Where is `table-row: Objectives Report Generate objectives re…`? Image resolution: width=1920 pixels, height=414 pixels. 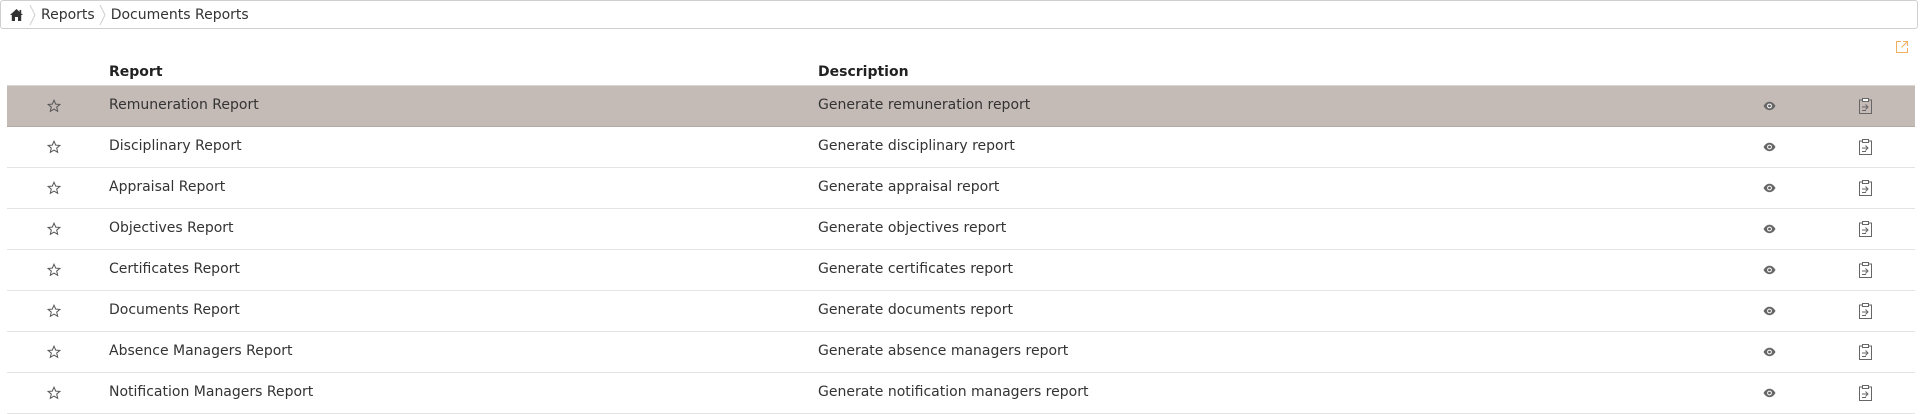 table-row: Objectives Report Generate objectives re… is located at coordinates (961, 229).